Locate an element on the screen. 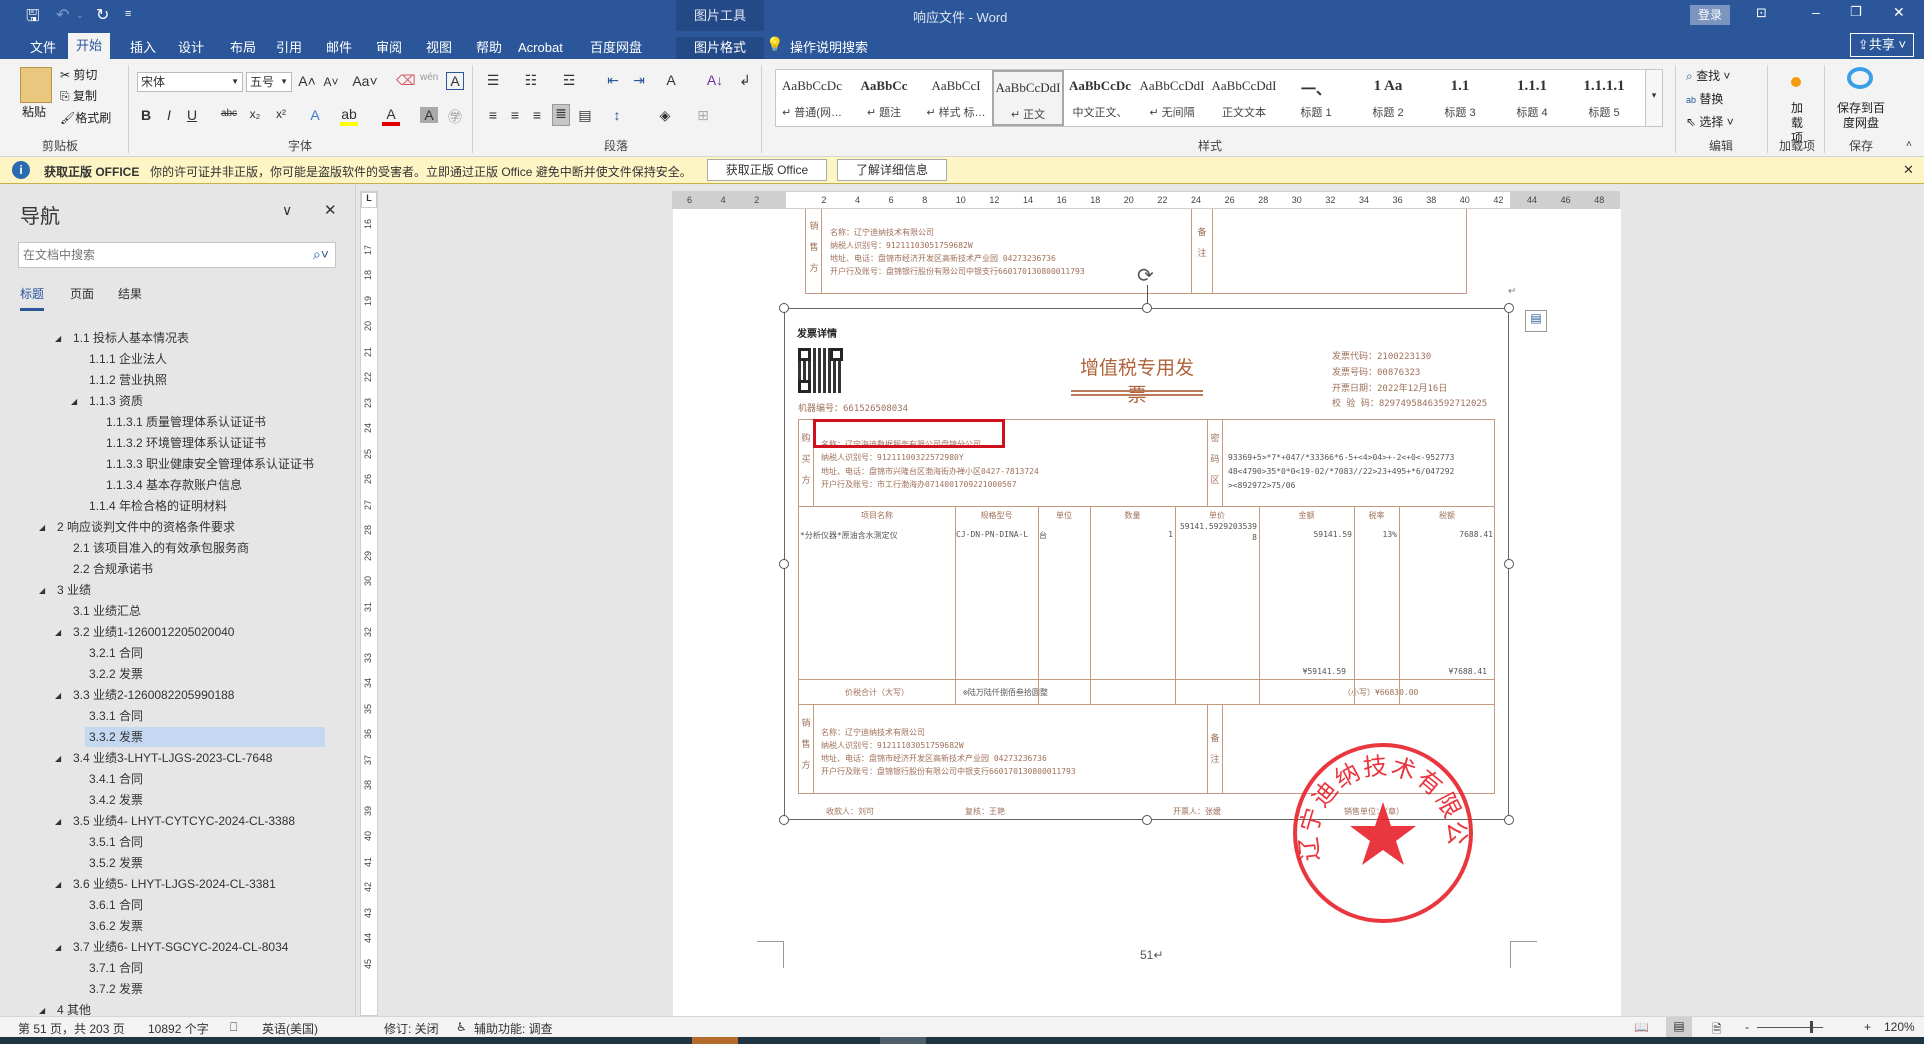 Image resolution: width=1924 pixels, height=1044 pixels. nav-options-chevron-icon: ∨ is located at coordinates (287, 210).